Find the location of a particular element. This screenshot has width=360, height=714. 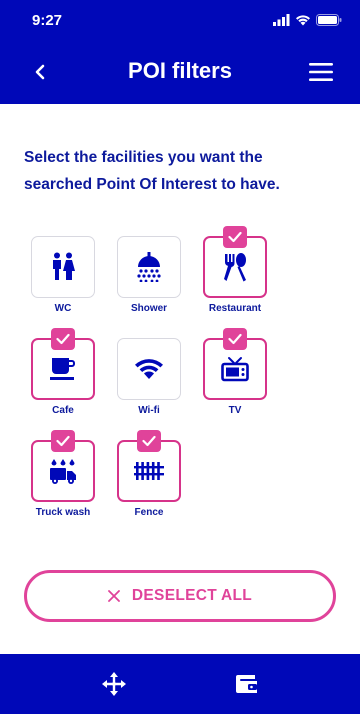

wallet-button is located at coordinates (247, 684).